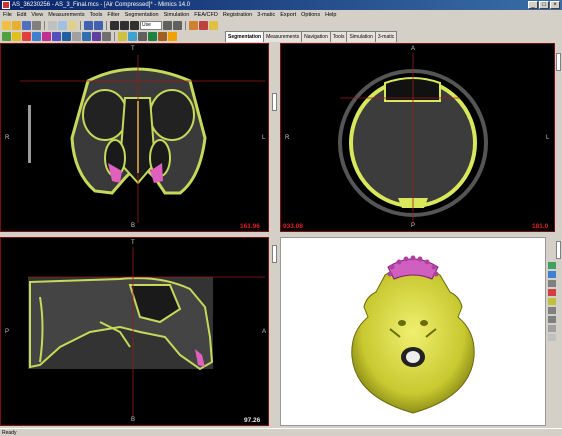 Image resolution: width=562 pixels, height=436 pixels. What do you see at coordinates (62, 25) in the screenshot?
I see `copy-icon` at bounding box center [62, 25].